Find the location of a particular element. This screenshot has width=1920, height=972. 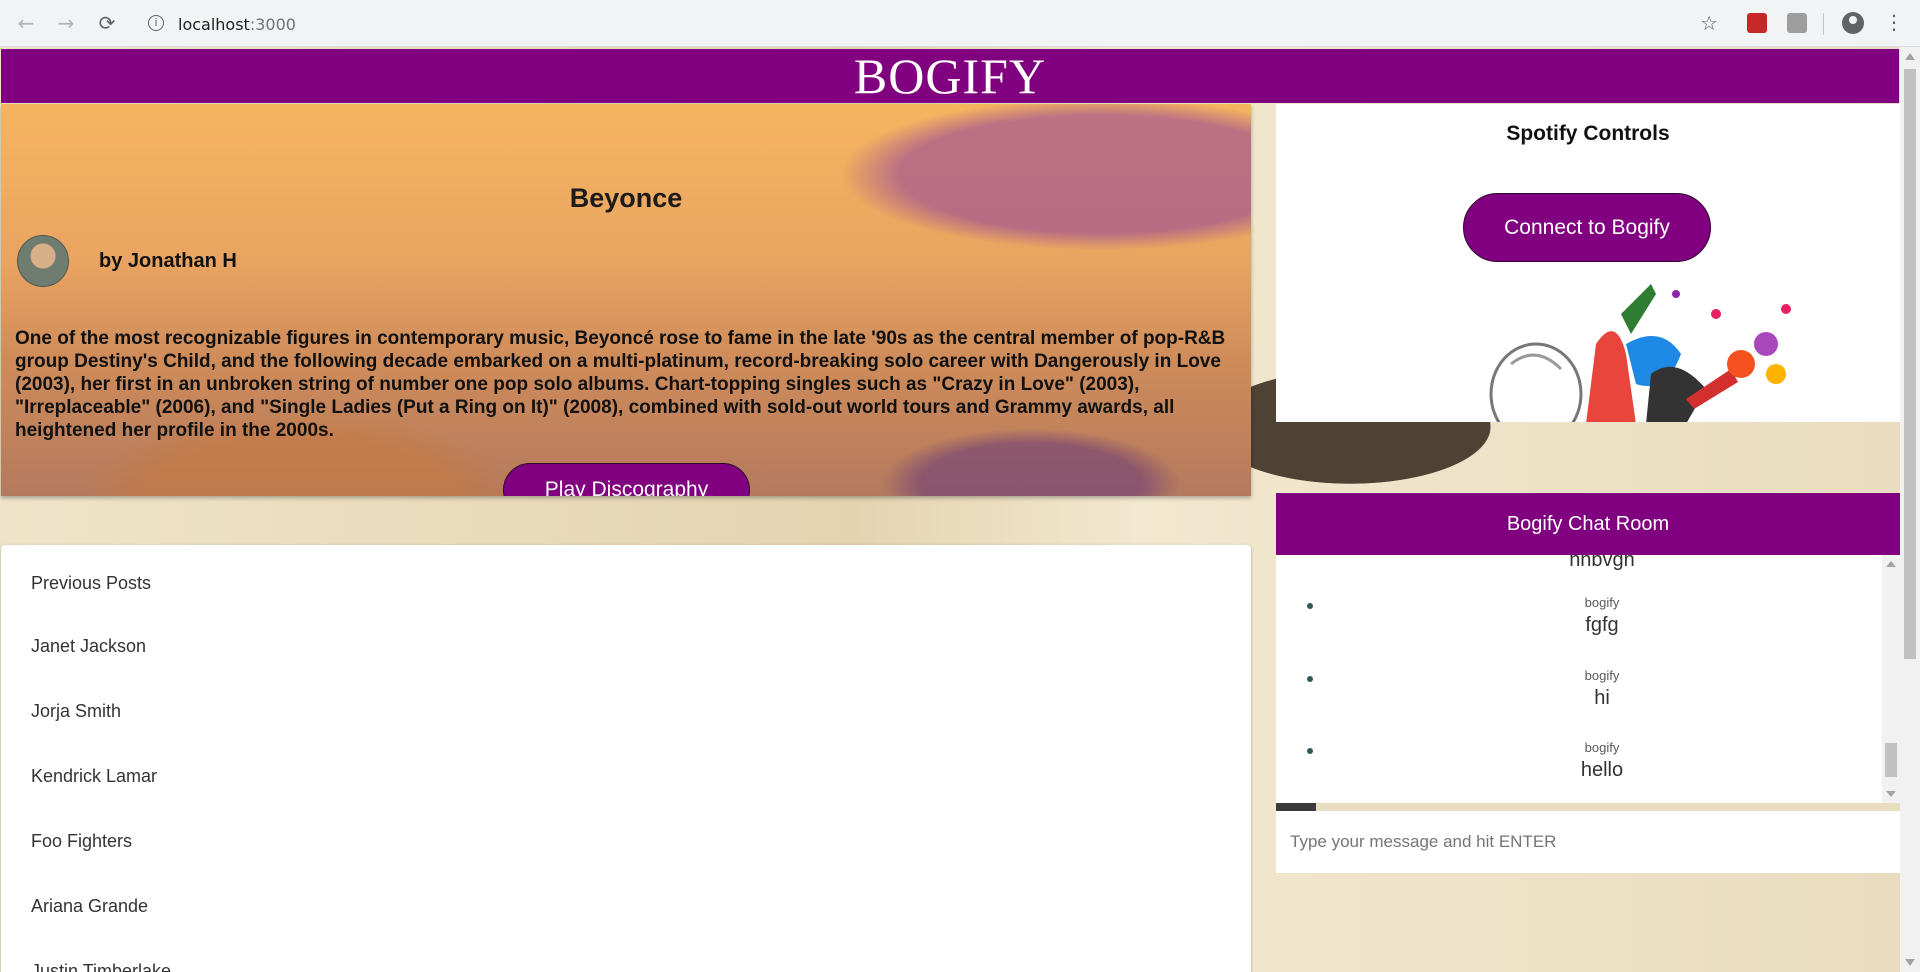

forward-icon: → is located at coordinates (66, 23).